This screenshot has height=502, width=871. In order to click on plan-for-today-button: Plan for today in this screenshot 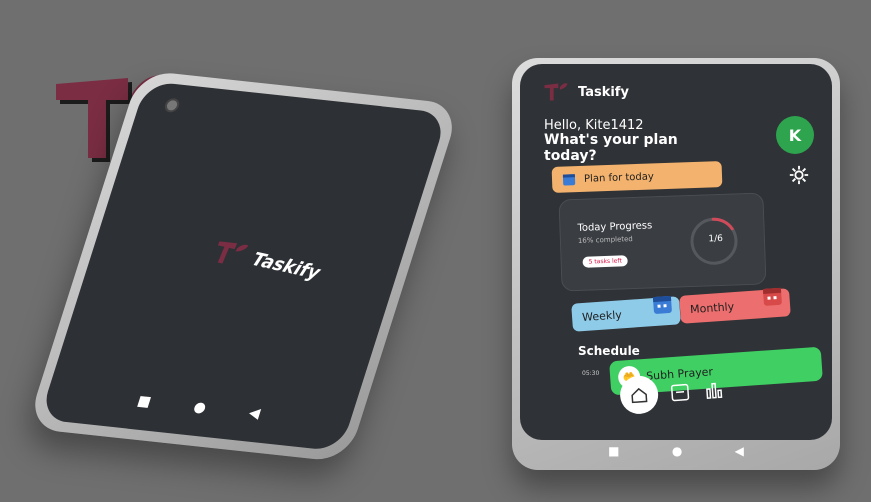, I will do `click(637, 177)`.